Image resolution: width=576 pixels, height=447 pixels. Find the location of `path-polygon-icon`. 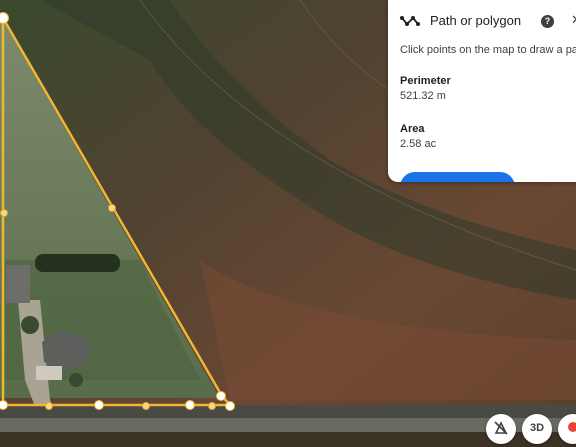

path-polygon-icon is located at coordinates (410, 21).